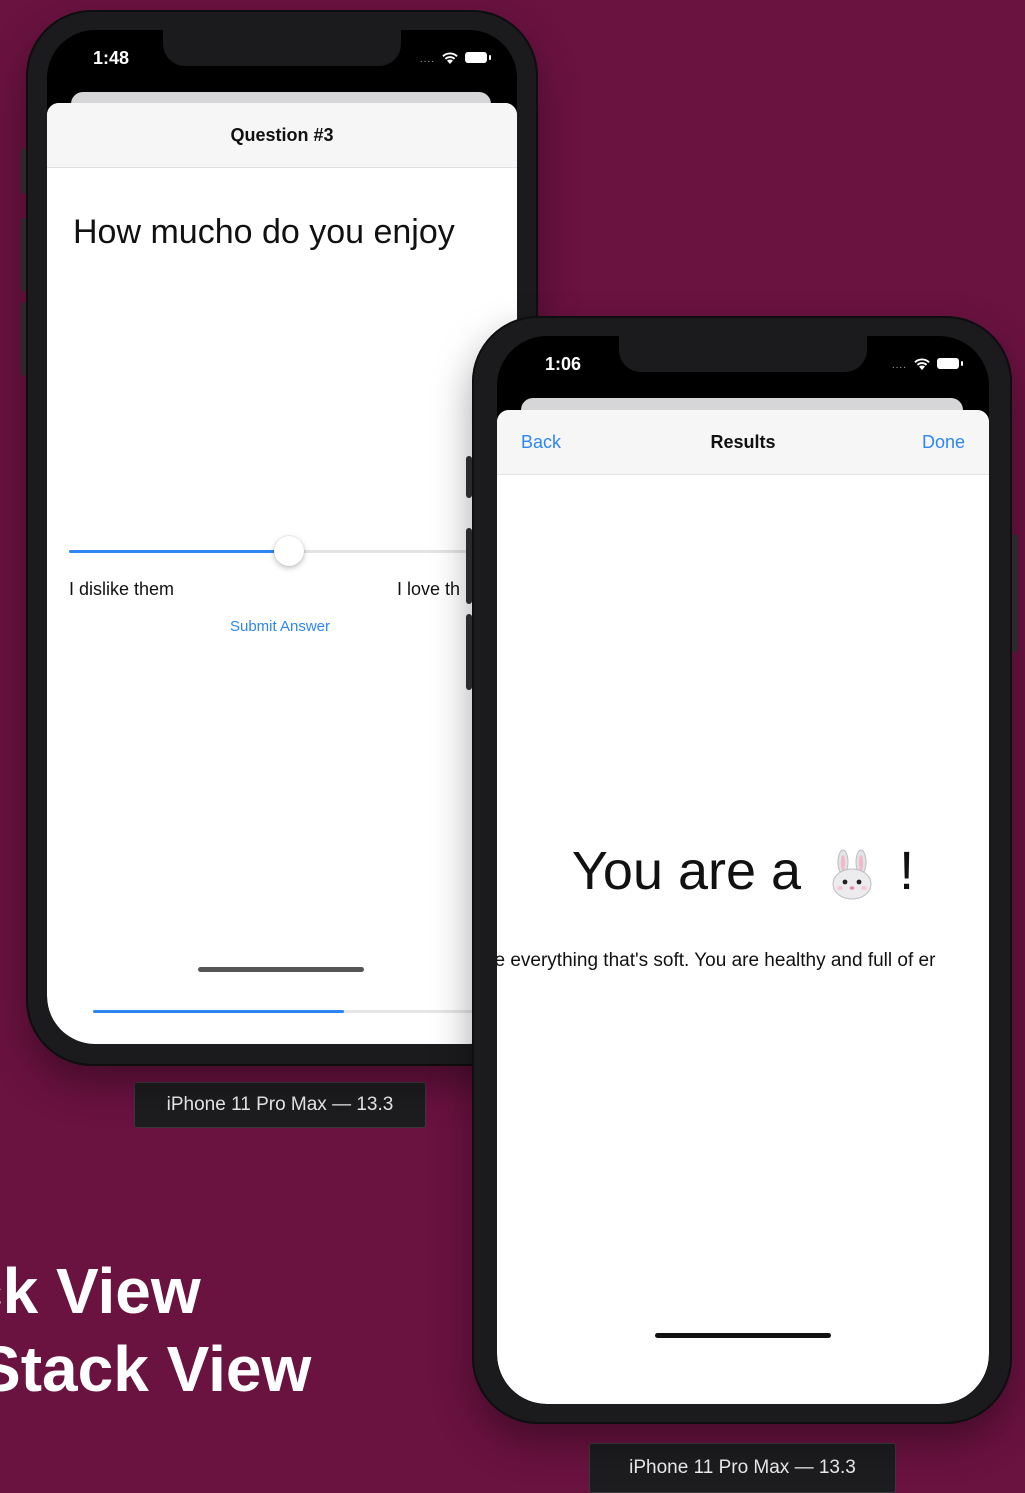 This screenshot has height=1493, width=1025. Describe the element at coordinates (111, 58) in the screenshot. I see `status-time: 1:48` at that location.